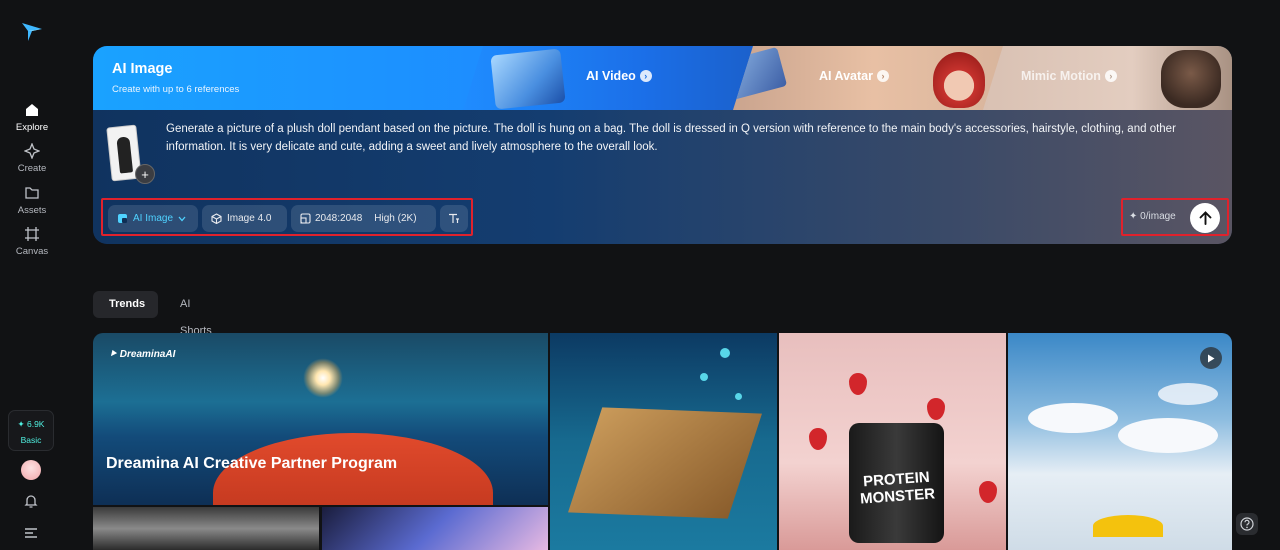 The image size is (1280, 550). Describe the element at coordinates (153, 218) in the screenshot. I see `mode-select: AI Image` at that location.